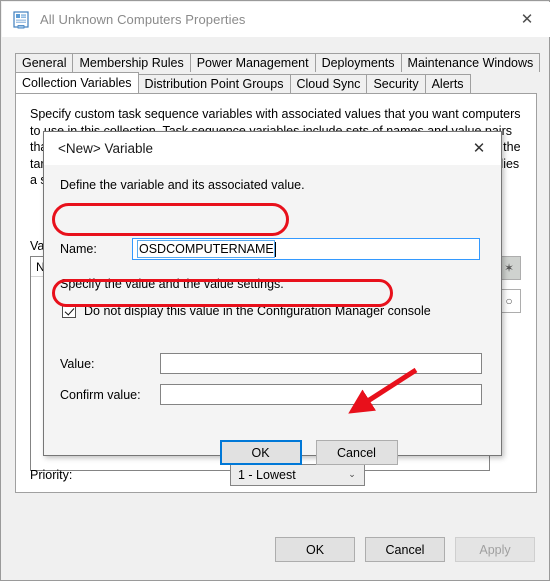 This screenshot has height=581, width=550. I want to click on tab-cloud-sync: Cloud Sync, so click(328, 83).